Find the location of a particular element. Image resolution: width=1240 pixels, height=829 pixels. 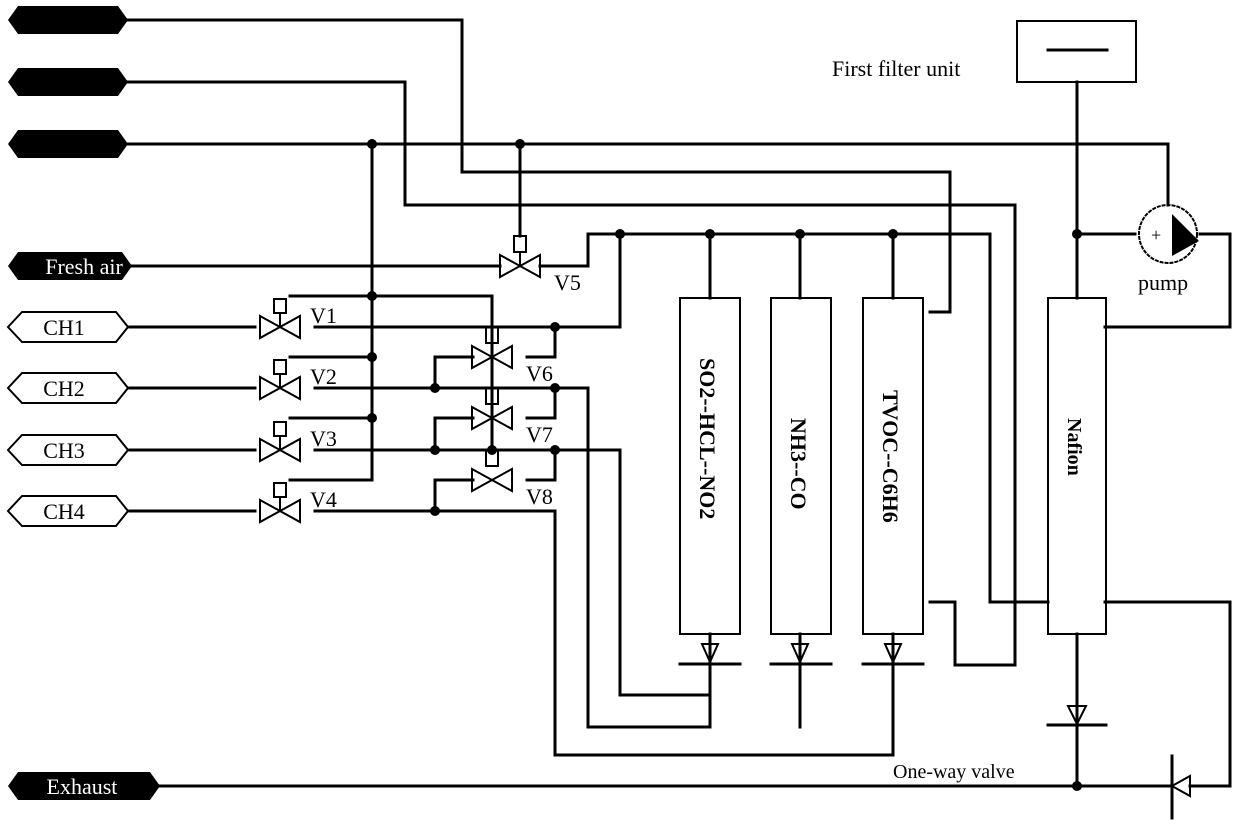

port-ch4: CH4 is located at coordinates (68, 511).